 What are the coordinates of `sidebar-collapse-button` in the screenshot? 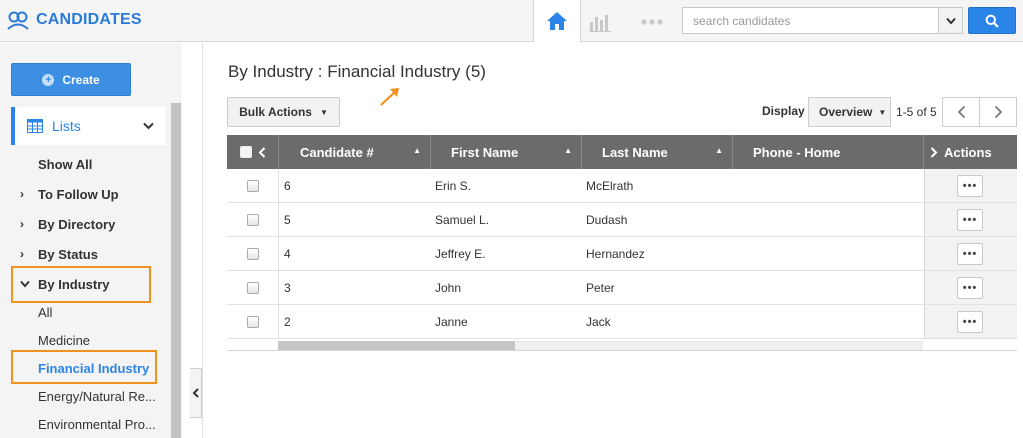 It's located at (196, 393).